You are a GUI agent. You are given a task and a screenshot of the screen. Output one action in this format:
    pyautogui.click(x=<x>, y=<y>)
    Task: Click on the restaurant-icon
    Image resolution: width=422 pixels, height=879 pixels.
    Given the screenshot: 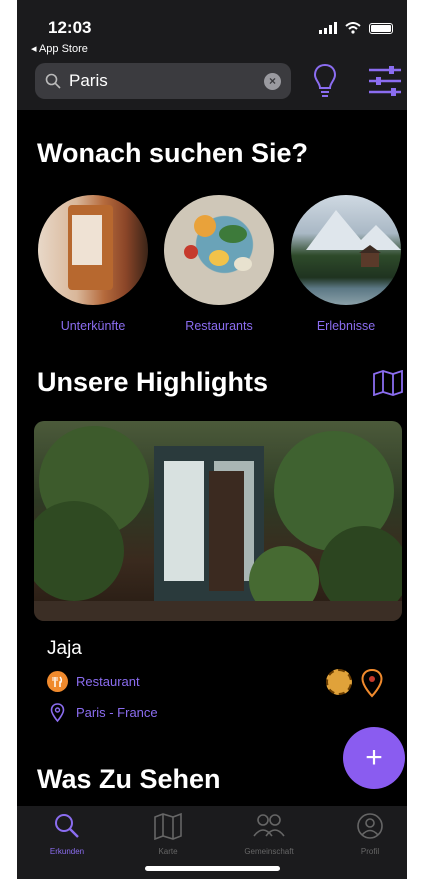 What is the action you would take?
    pyautogui.click(x=57, y=681)
    